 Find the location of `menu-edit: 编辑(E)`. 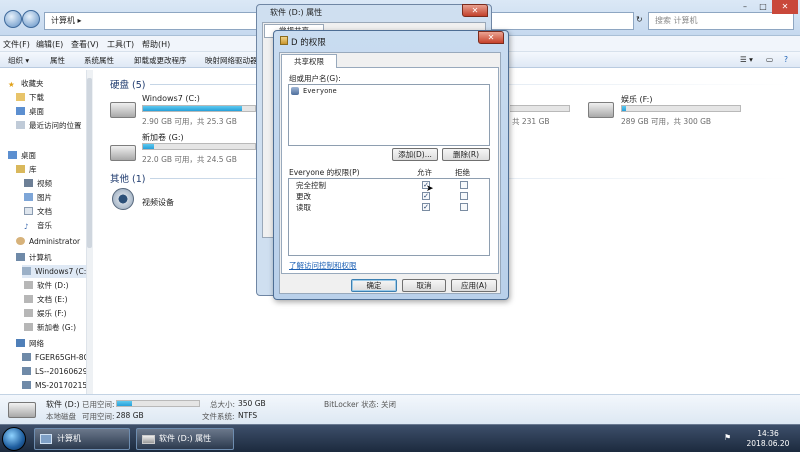

menu-edit: 编辑(E) is located at coordinates (49, 44).